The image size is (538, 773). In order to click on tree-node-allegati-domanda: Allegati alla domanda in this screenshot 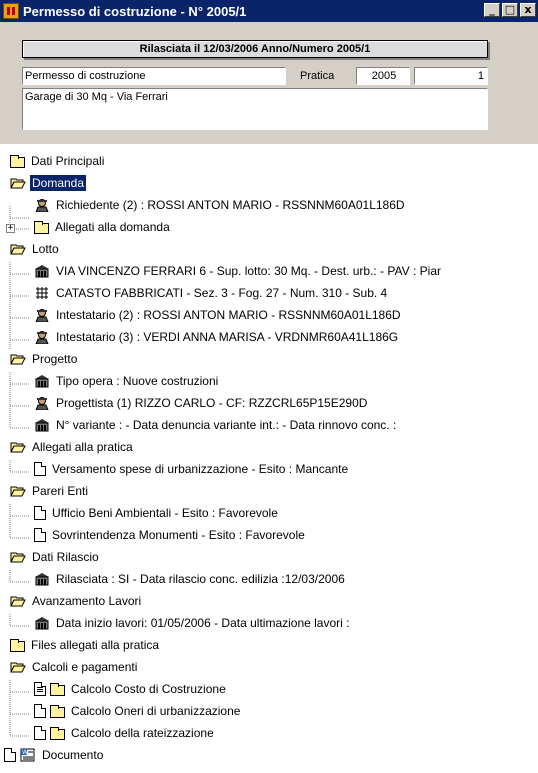, I will do `click(103, 227)`.